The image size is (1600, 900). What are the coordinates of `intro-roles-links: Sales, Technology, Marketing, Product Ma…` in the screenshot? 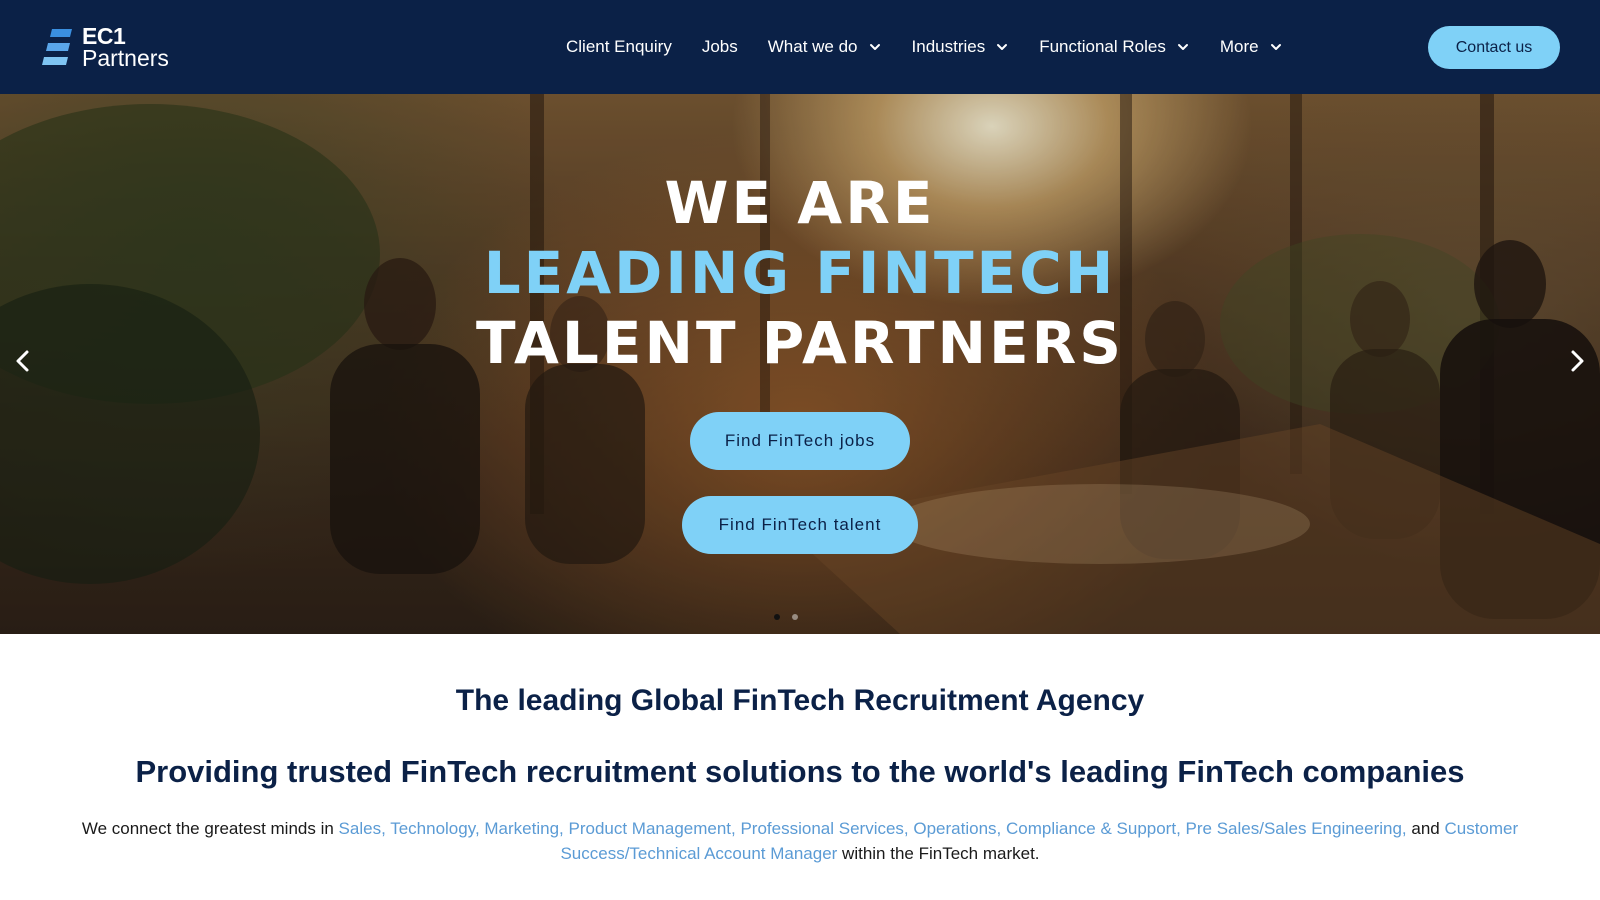 It's located at (873, 828).